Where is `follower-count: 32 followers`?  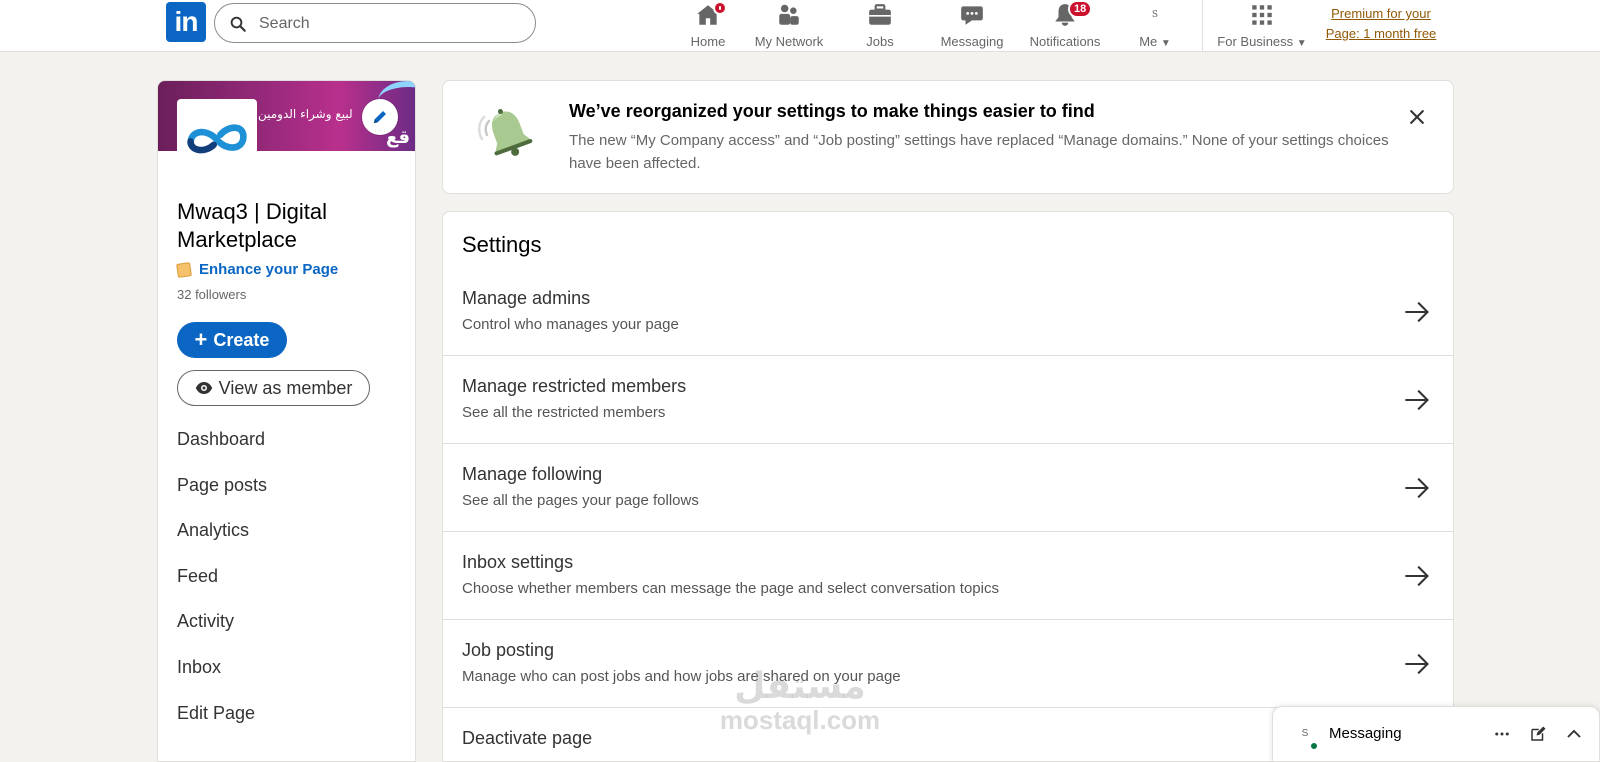
follower-count: 32 followers is located at coordinates (212, 294).